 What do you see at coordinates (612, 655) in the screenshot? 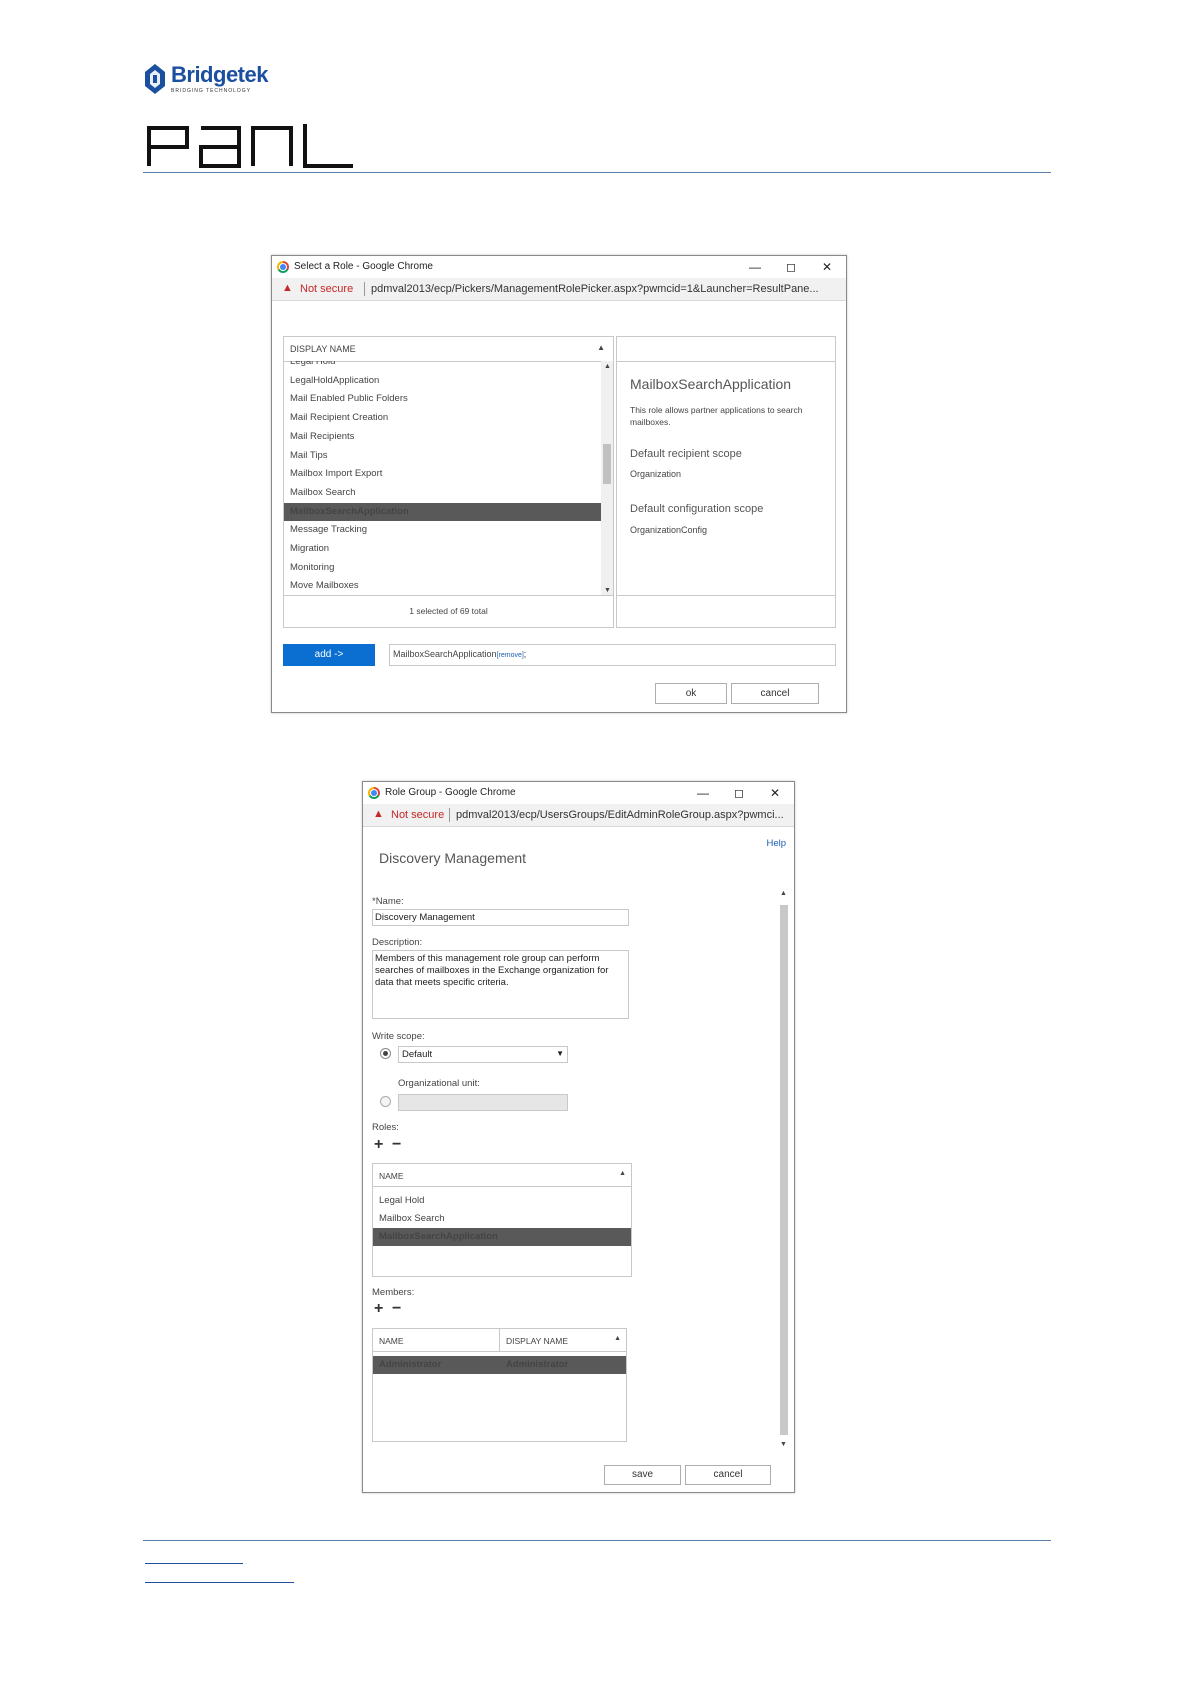
I see `added-items-field: MailboxSearchApplication[remove];` at bounding box center [612, 655].